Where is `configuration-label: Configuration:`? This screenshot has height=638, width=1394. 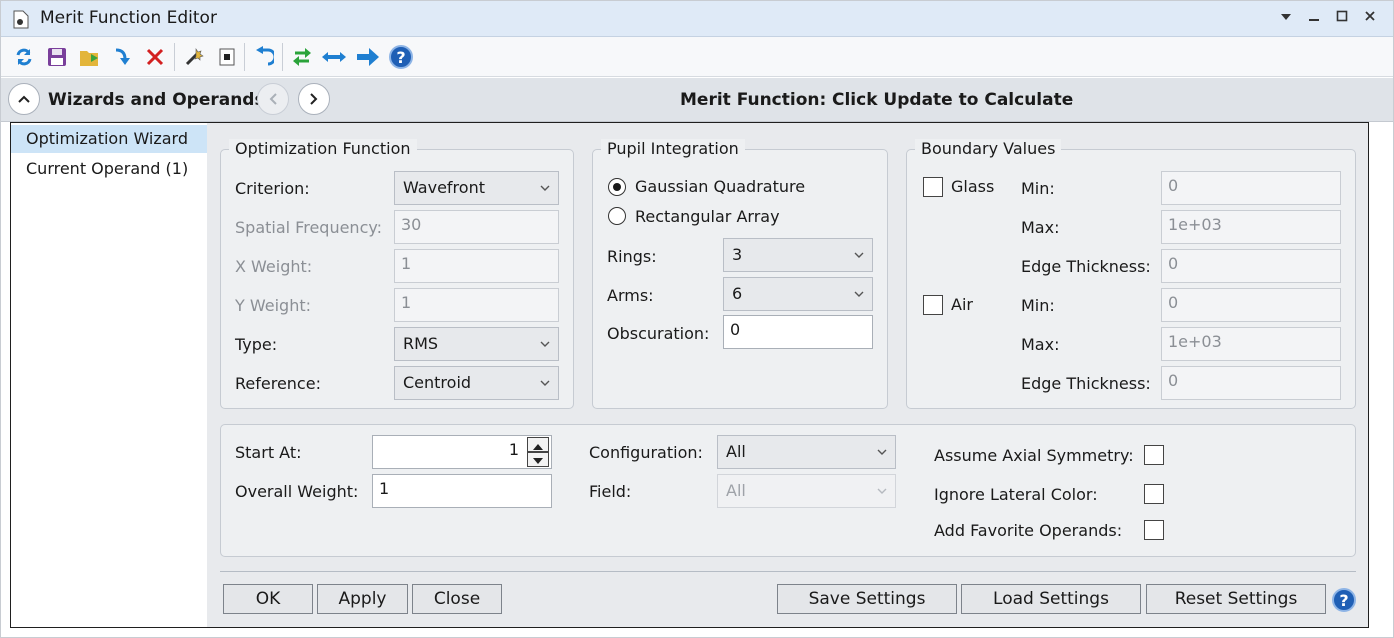
configuration-label: Configuration: is located at coordinates (646, 452).